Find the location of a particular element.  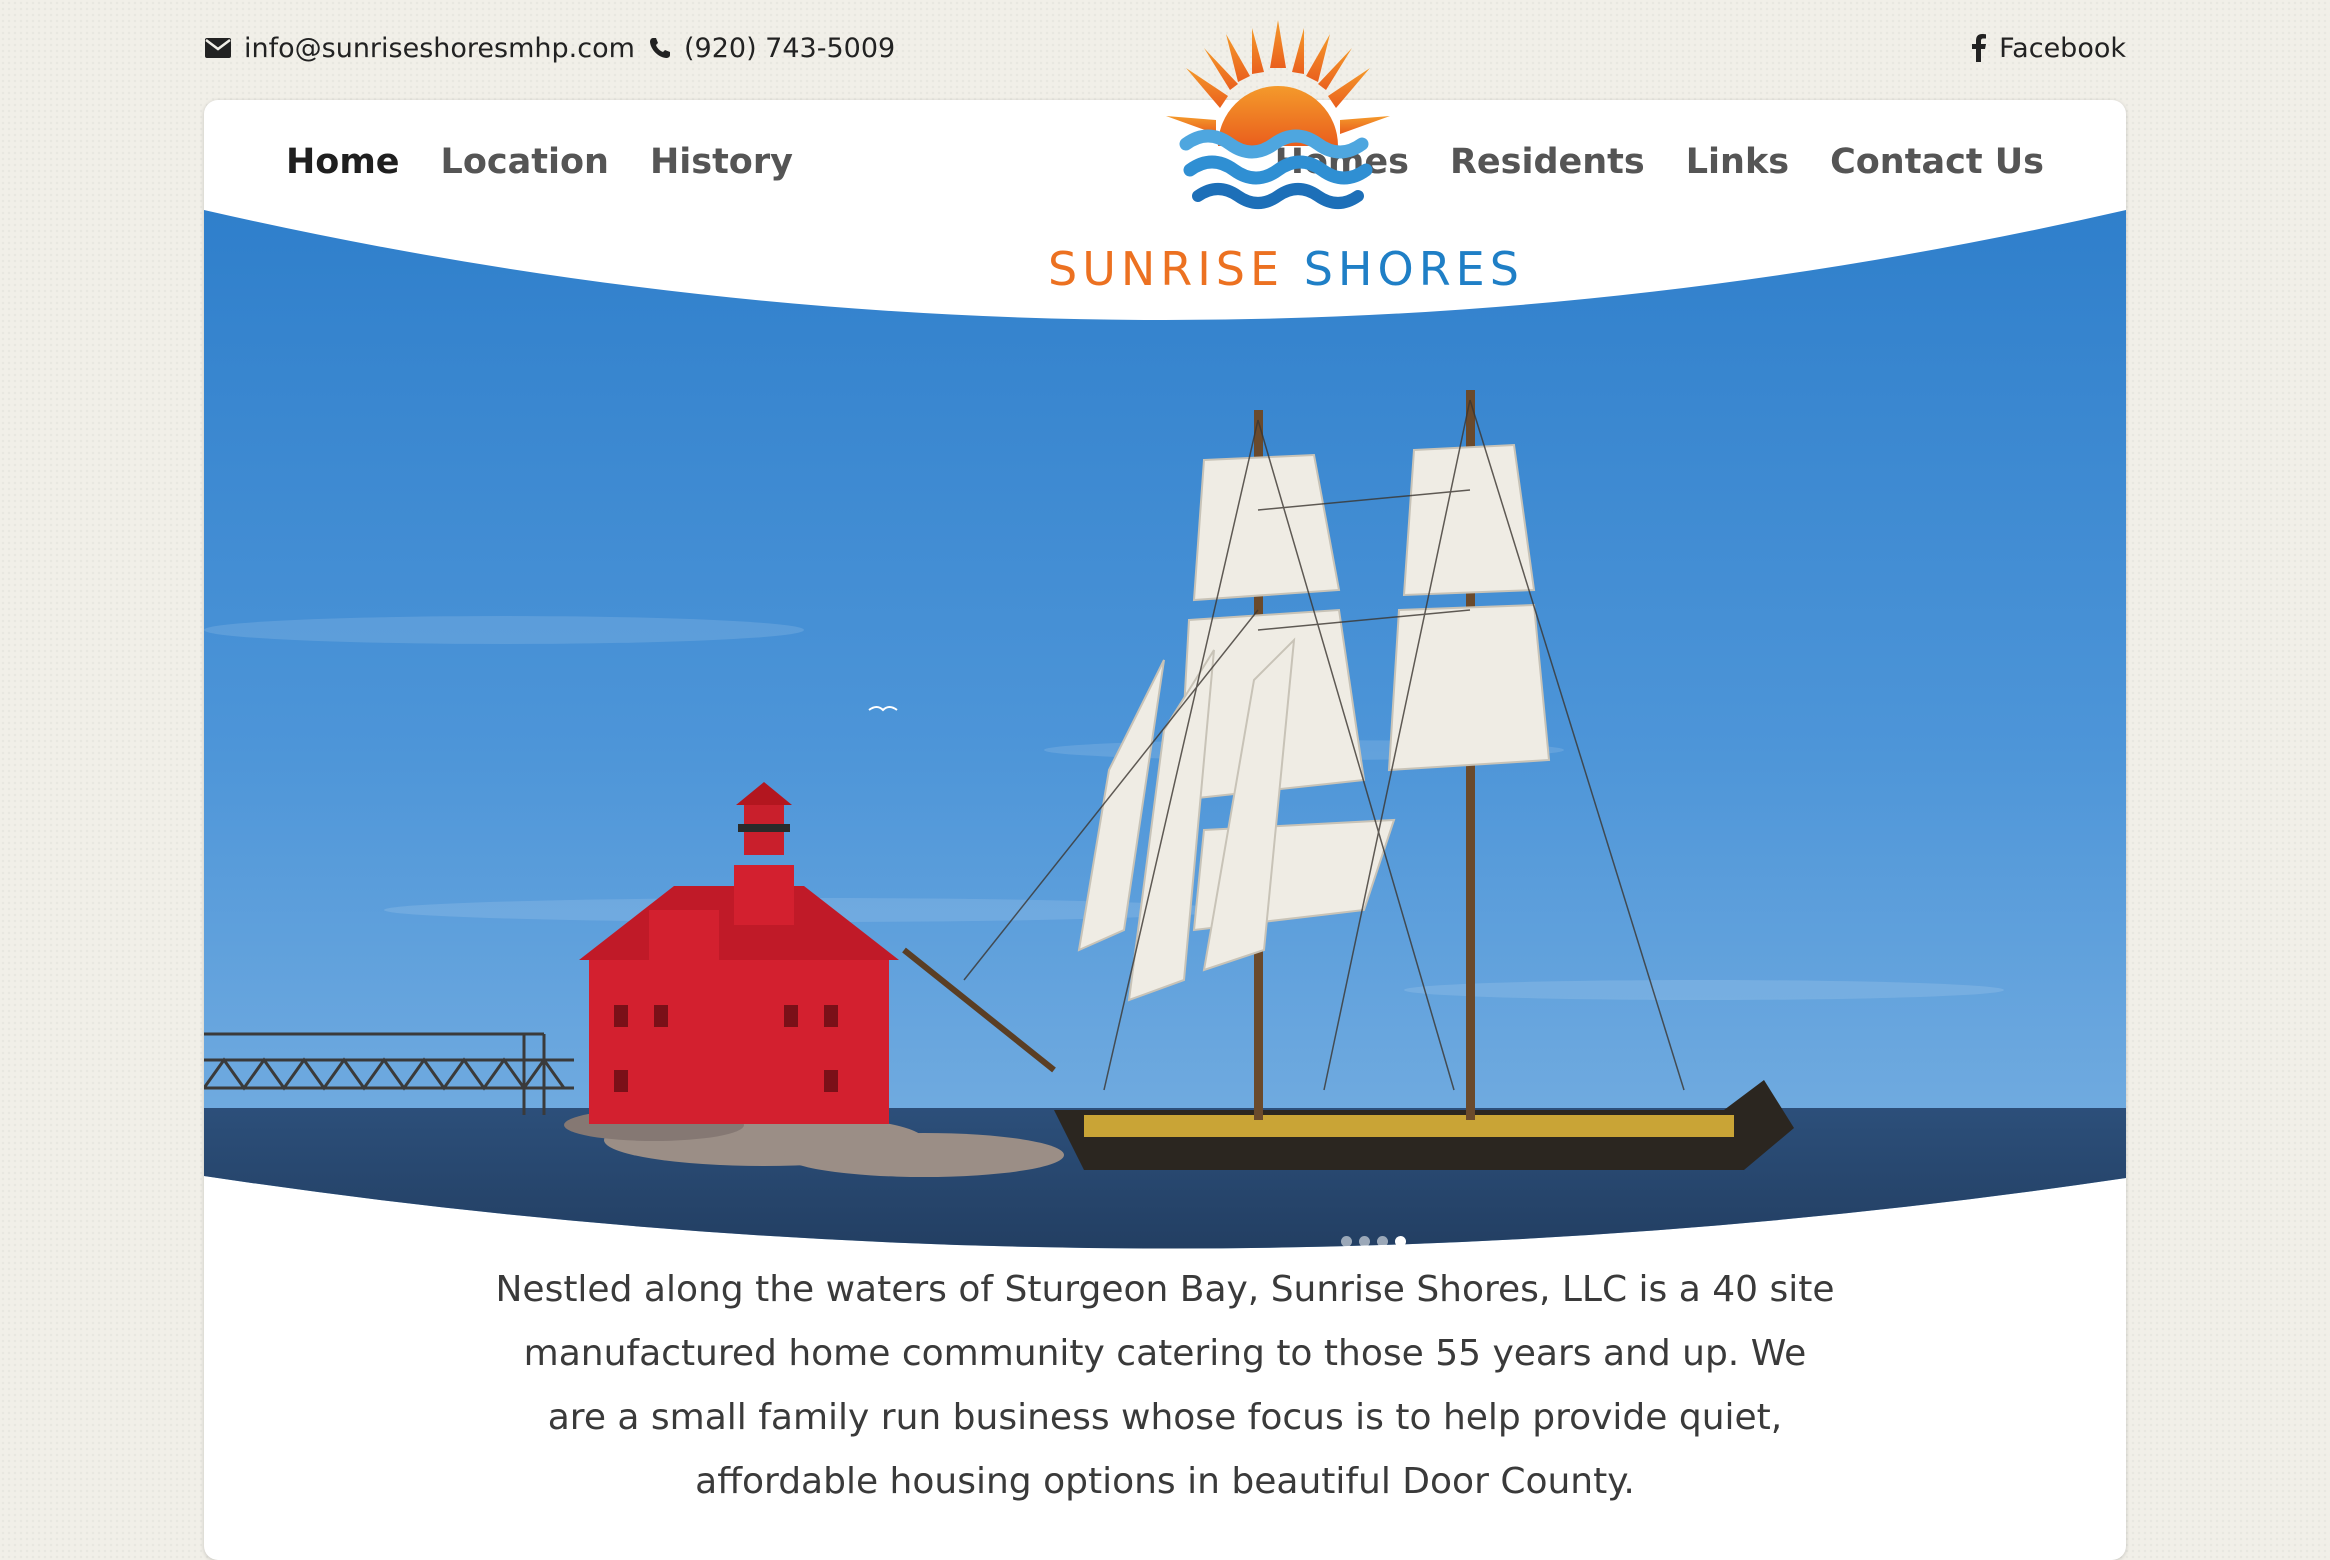

slider-pagination is located at coordinates (1373, 1241).